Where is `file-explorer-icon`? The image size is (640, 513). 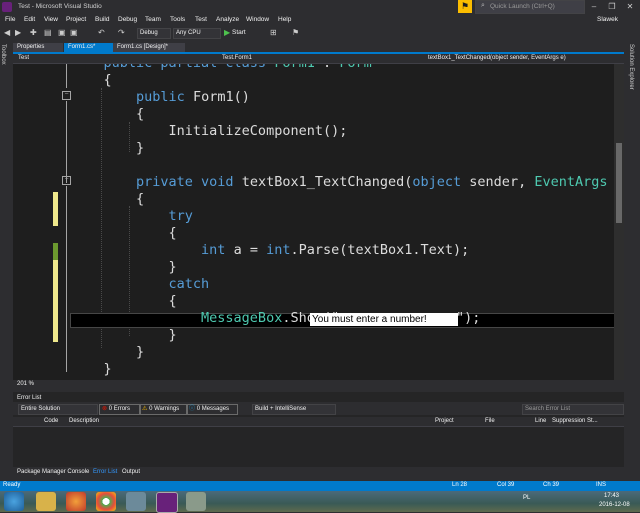 file-explorer-icon is located at coordinates (46, 501).